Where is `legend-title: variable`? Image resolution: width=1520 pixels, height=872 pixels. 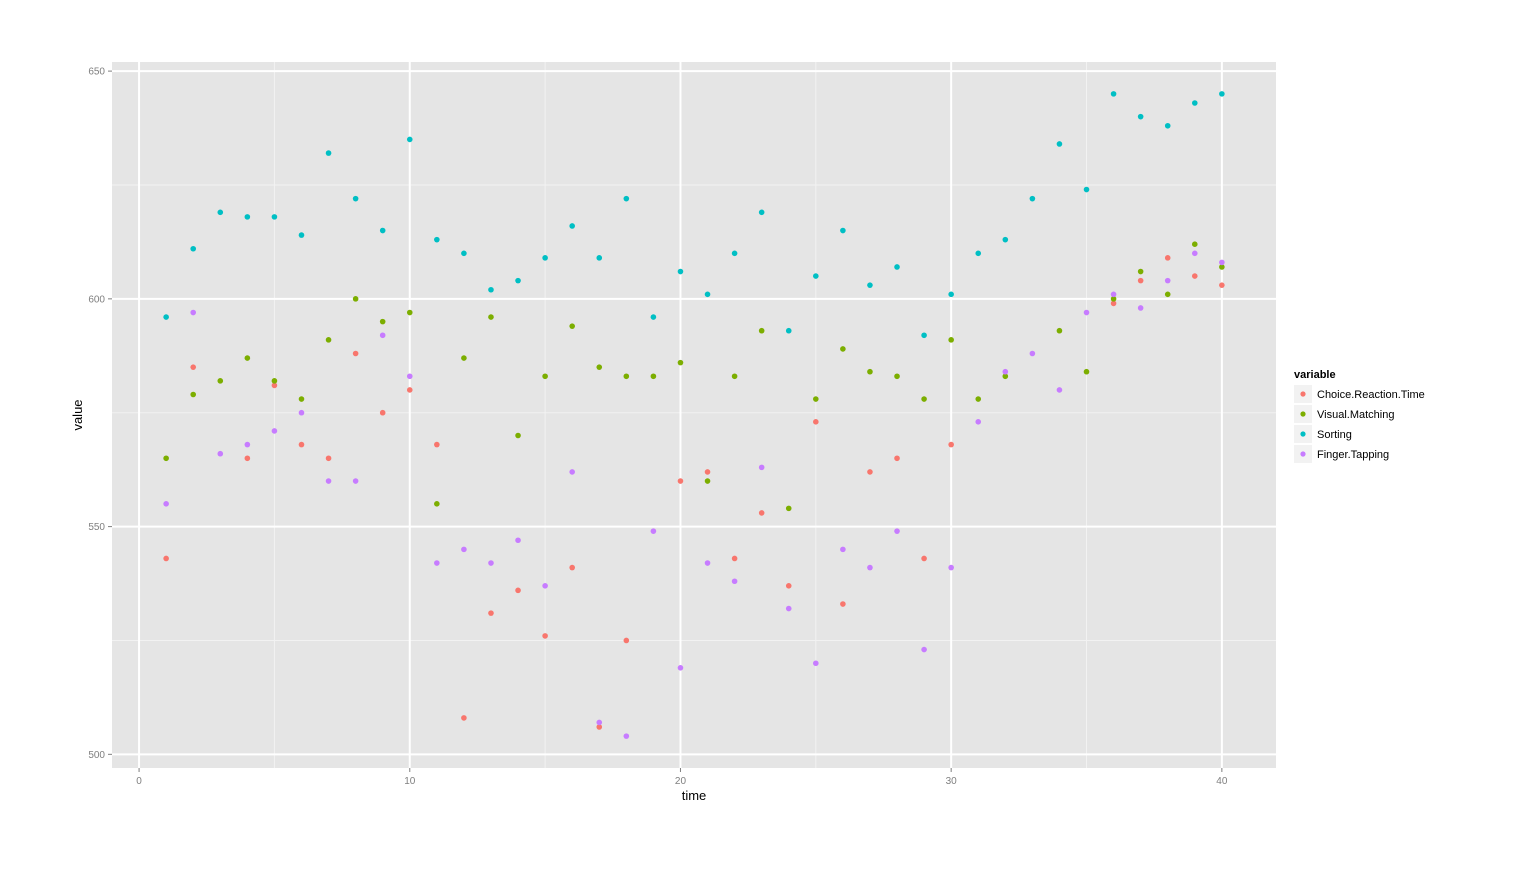 legend-title: variable is located at coordinates (1315, 375).